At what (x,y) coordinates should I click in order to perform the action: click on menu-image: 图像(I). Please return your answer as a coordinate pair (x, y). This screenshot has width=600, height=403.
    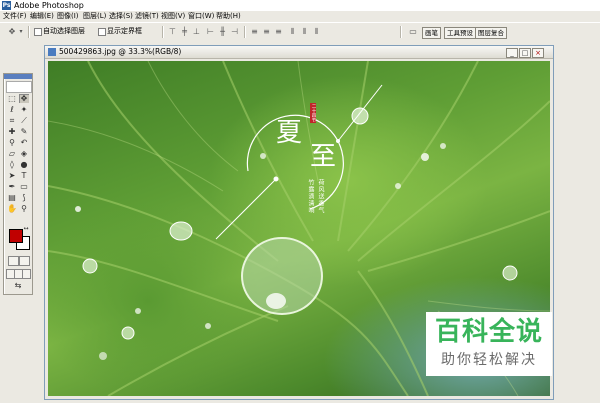
    Looking at the image, I should click on (68, 16).